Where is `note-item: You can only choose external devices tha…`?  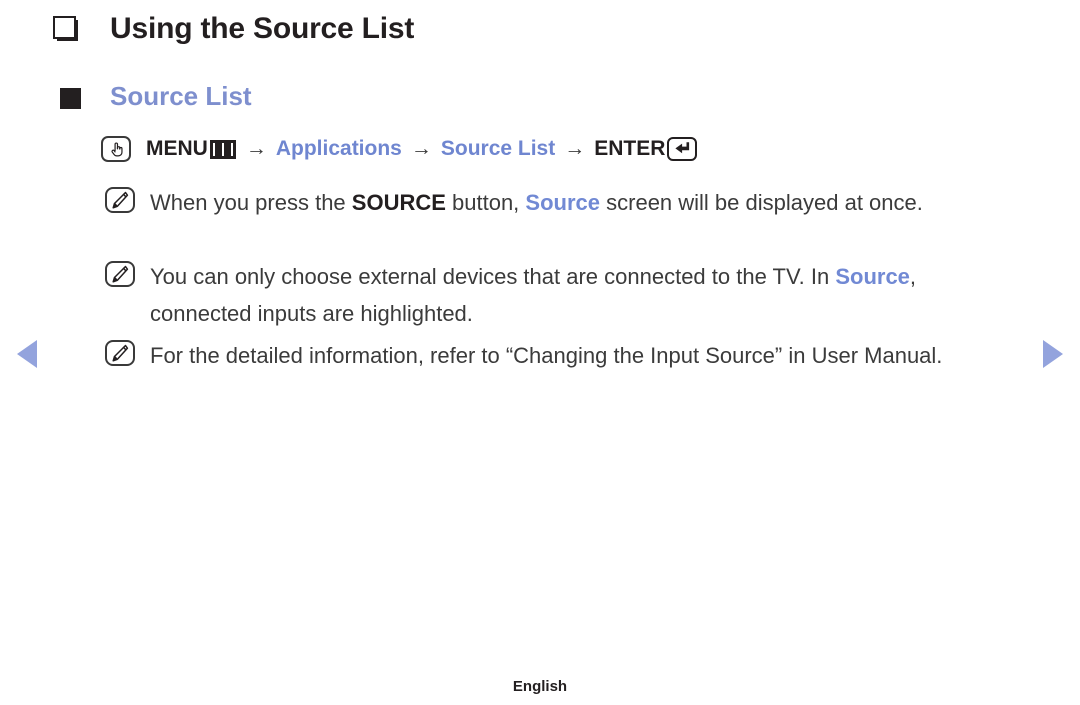 note-item: You can only choose external devices tha… is located at coordinates (547, 295).